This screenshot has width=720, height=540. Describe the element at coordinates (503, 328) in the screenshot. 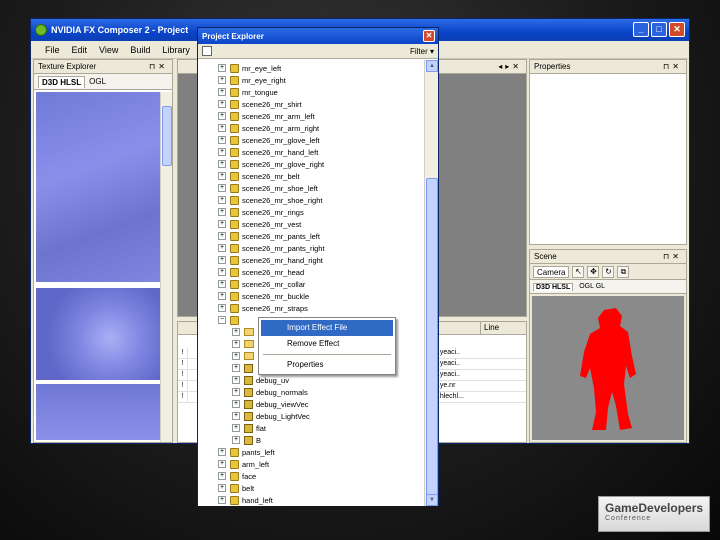

I see `col-line: Line` at that location.